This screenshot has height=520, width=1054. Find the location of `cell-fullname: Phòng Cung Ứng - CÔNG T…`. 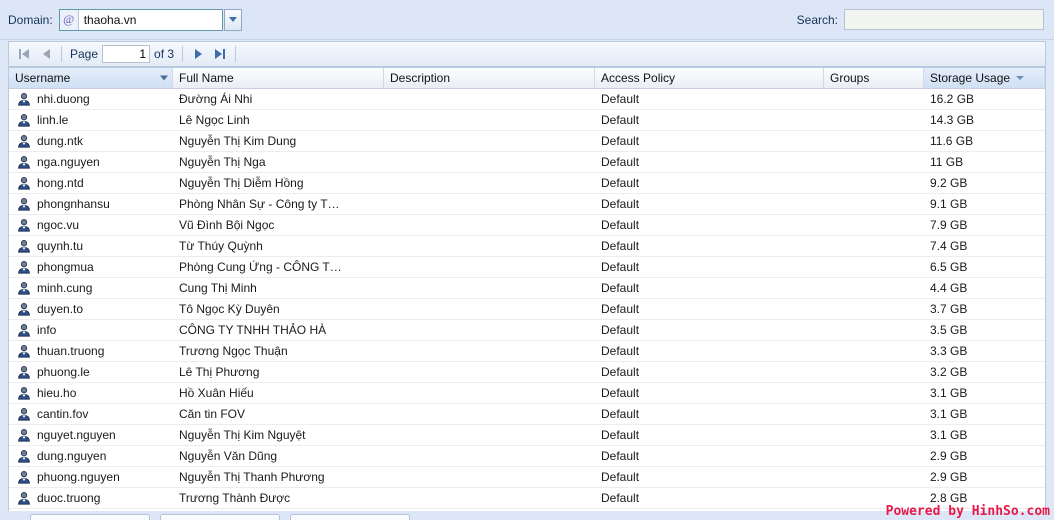

cell-fullname: Phòng Cung Ứng - CÔNG T… is located at coordinates (278, 267).